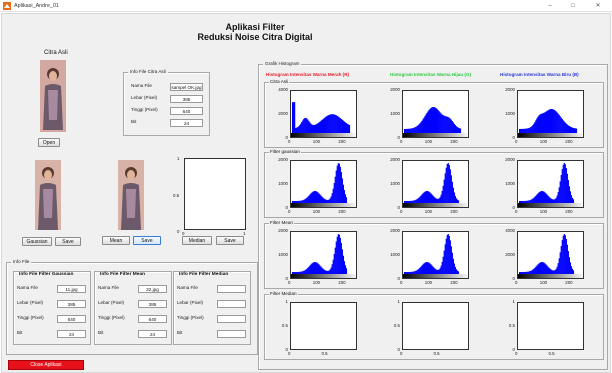 This screenshot has height=373, width=612. I want to click on close-aplikasi-button: Close Aplikasi, so click(46, 365).